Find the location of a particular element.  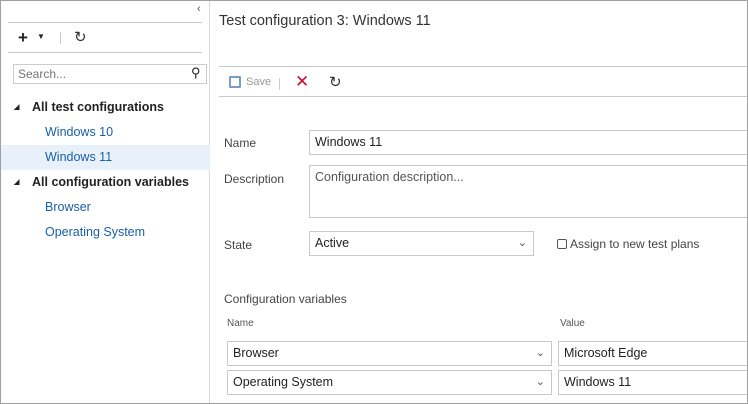

state-dropdown: Active ⌄ is located at coordinates (421, 243).